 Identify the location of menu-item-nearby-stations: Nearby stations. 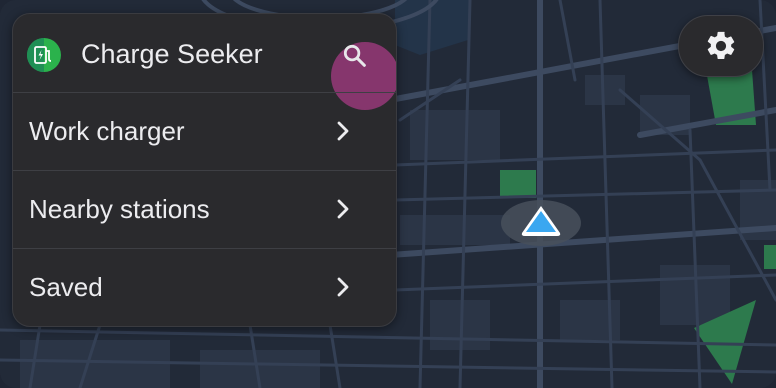
(204, 209).